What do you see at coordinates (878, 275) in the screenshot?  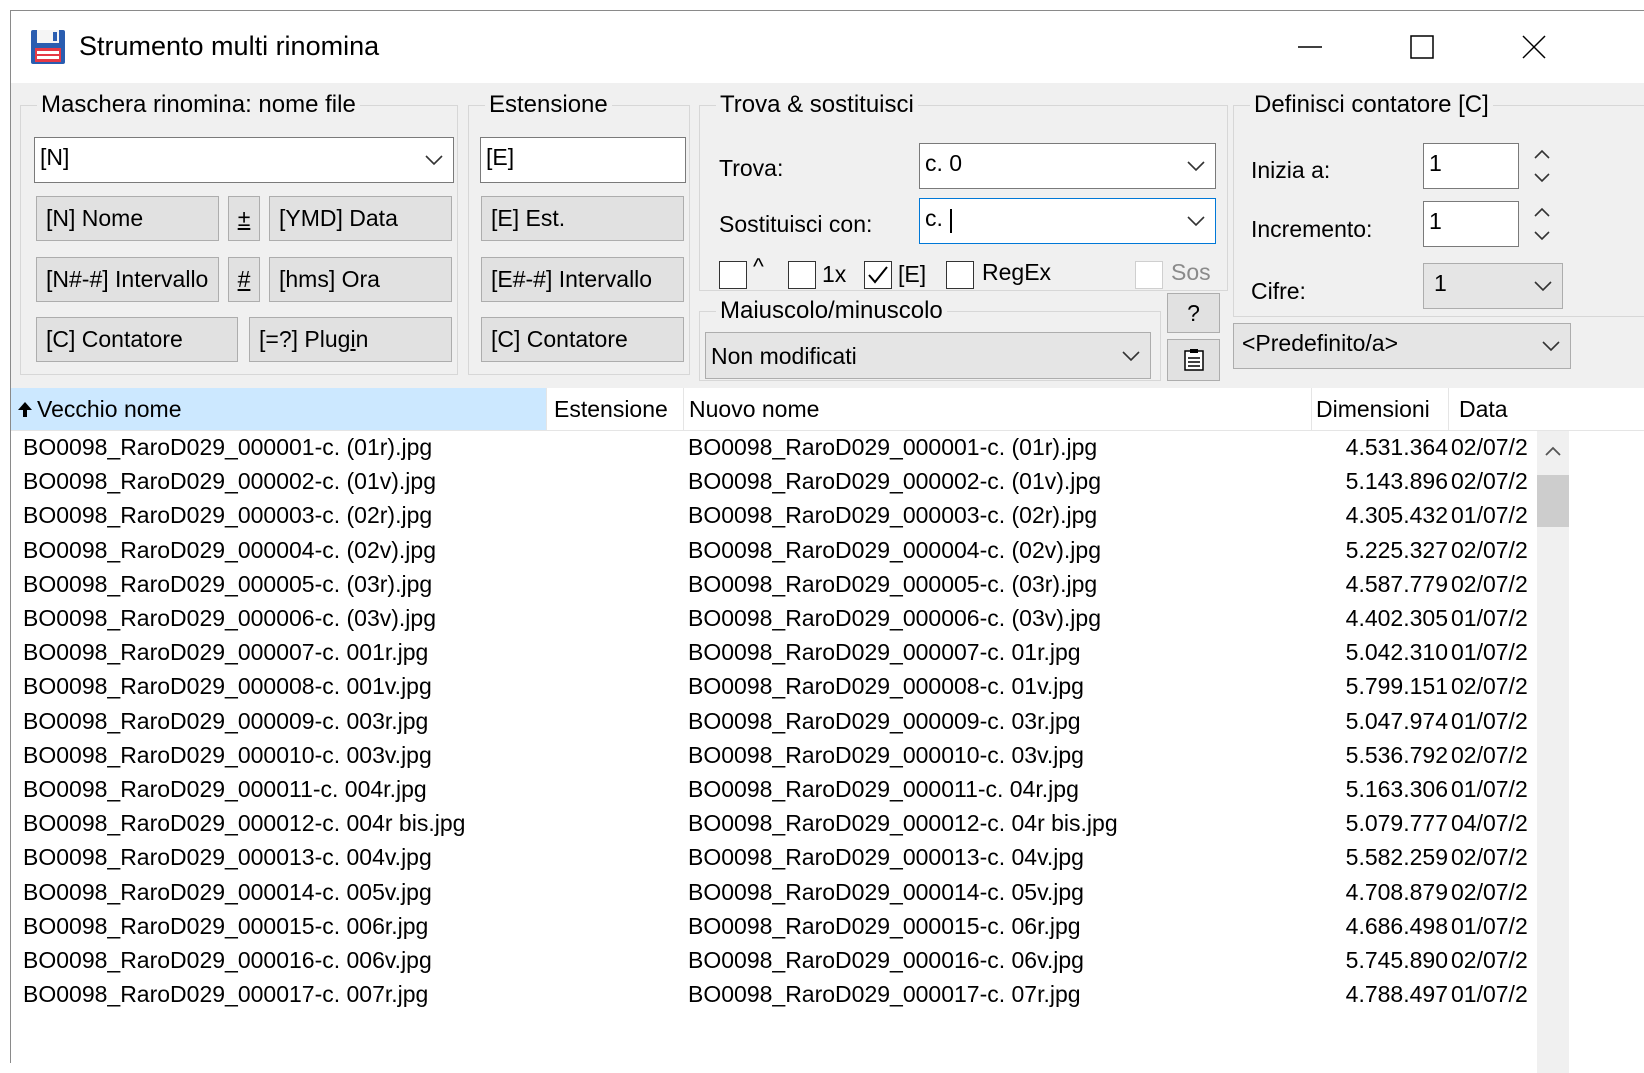 I see `option-ext-checkbox` at bounding box center [878, 275].